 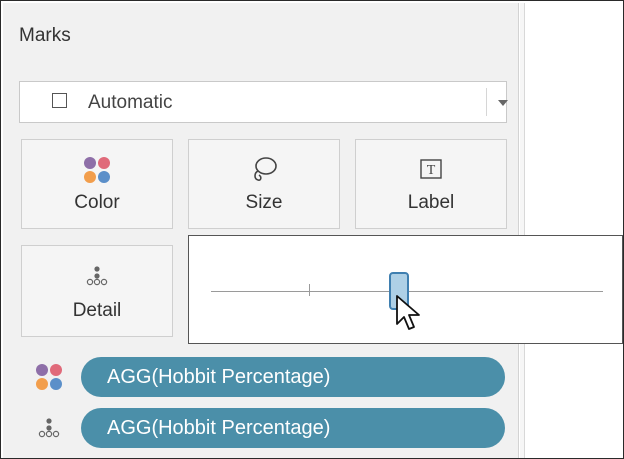 I want to click on color-card-label: Color, so click(x=97, y=202).